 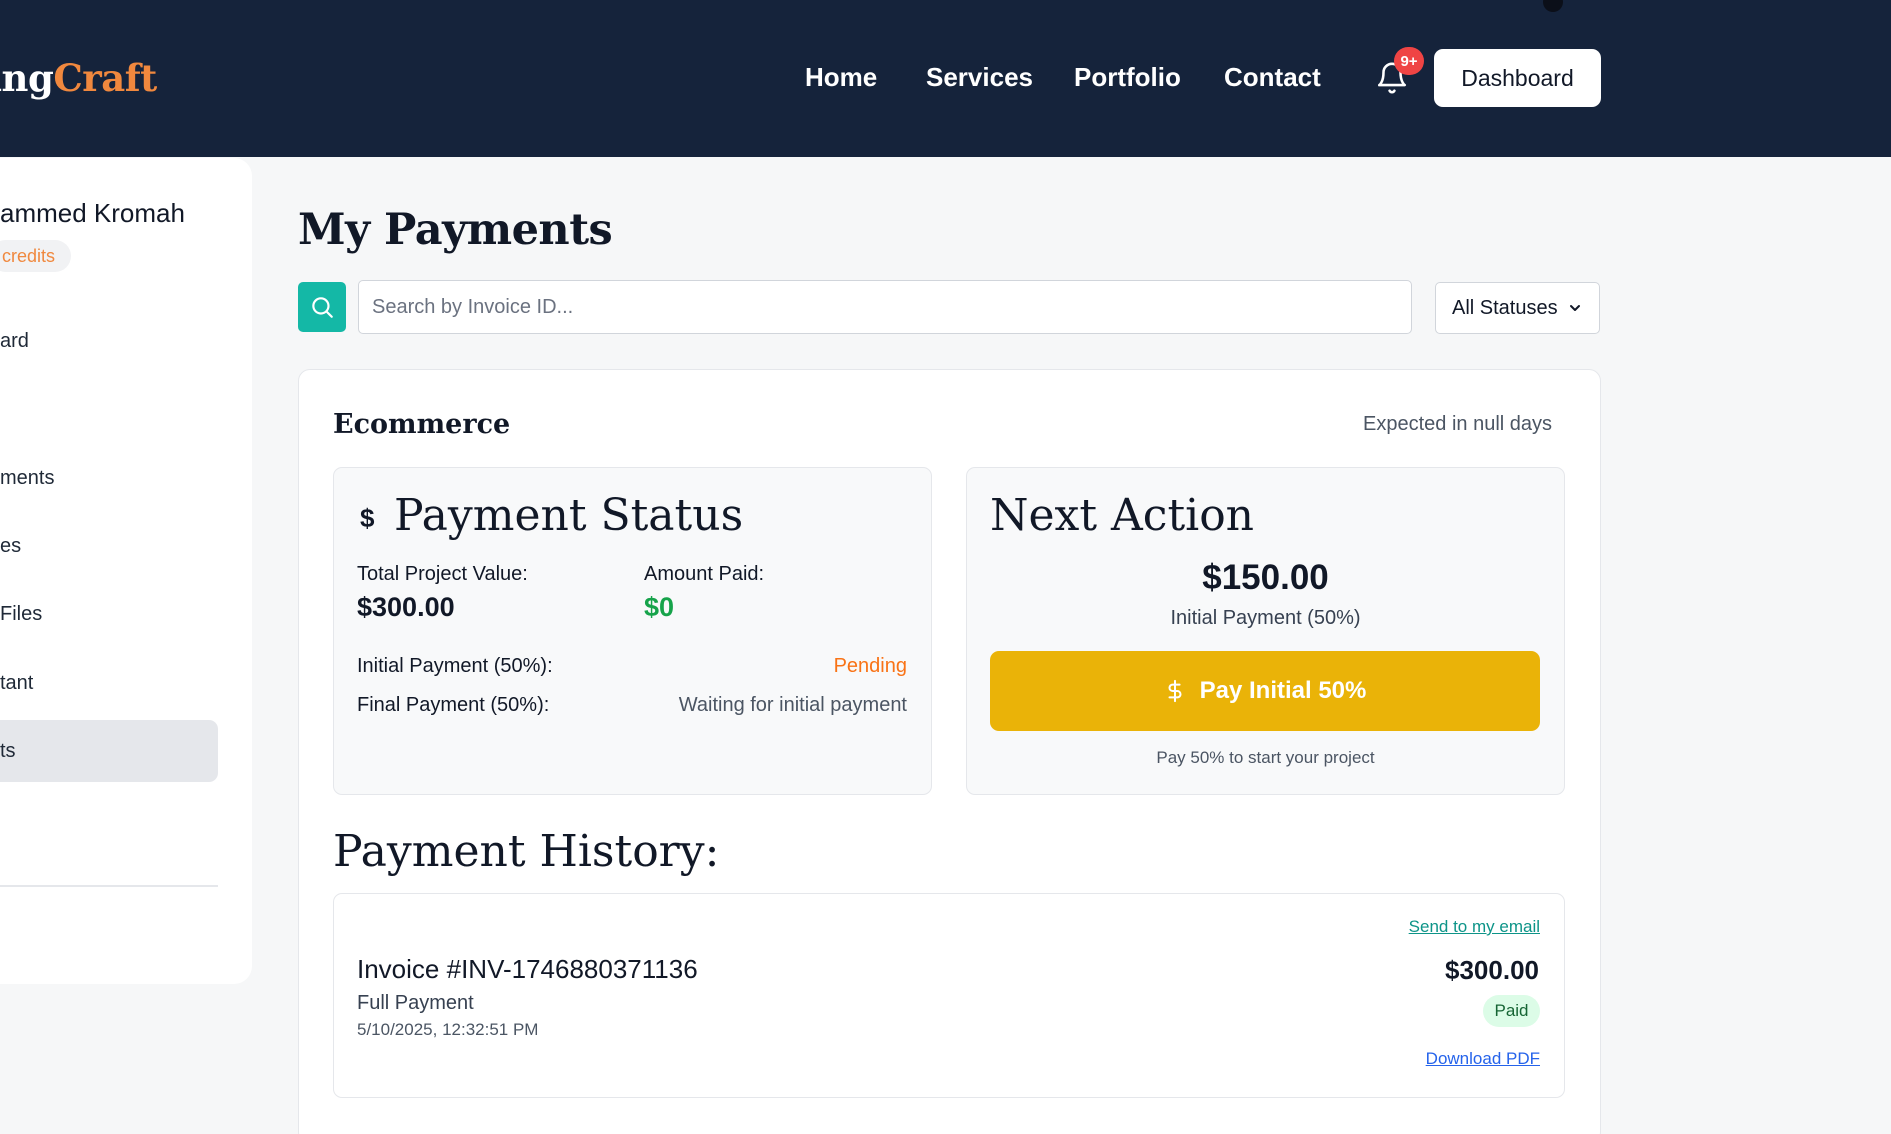 I want to click on invoice-search-input, so click(x=885, y=307).